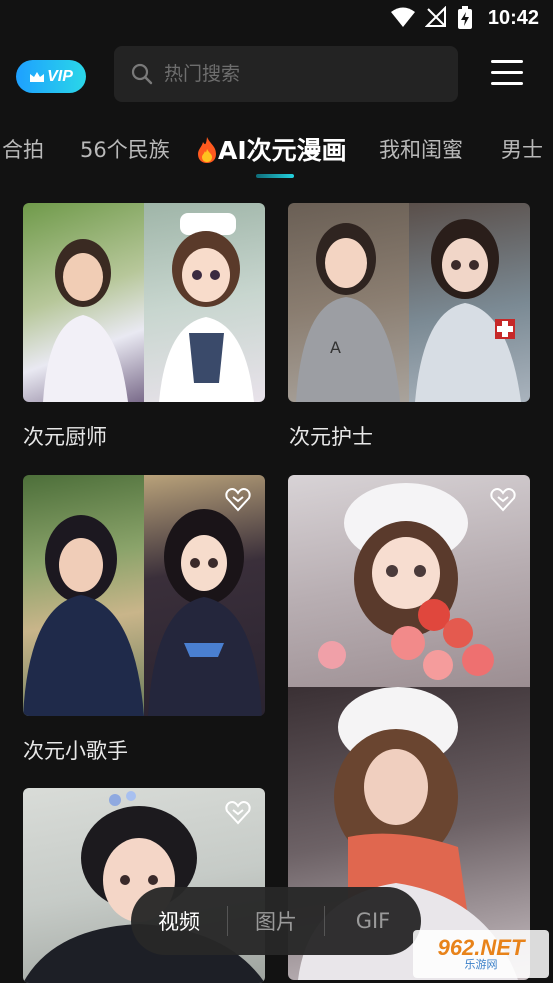  What do you see at coordinates (179, 921) in the screenshot?
I see `switch-video: 视频` at bounding box center [179, 921].